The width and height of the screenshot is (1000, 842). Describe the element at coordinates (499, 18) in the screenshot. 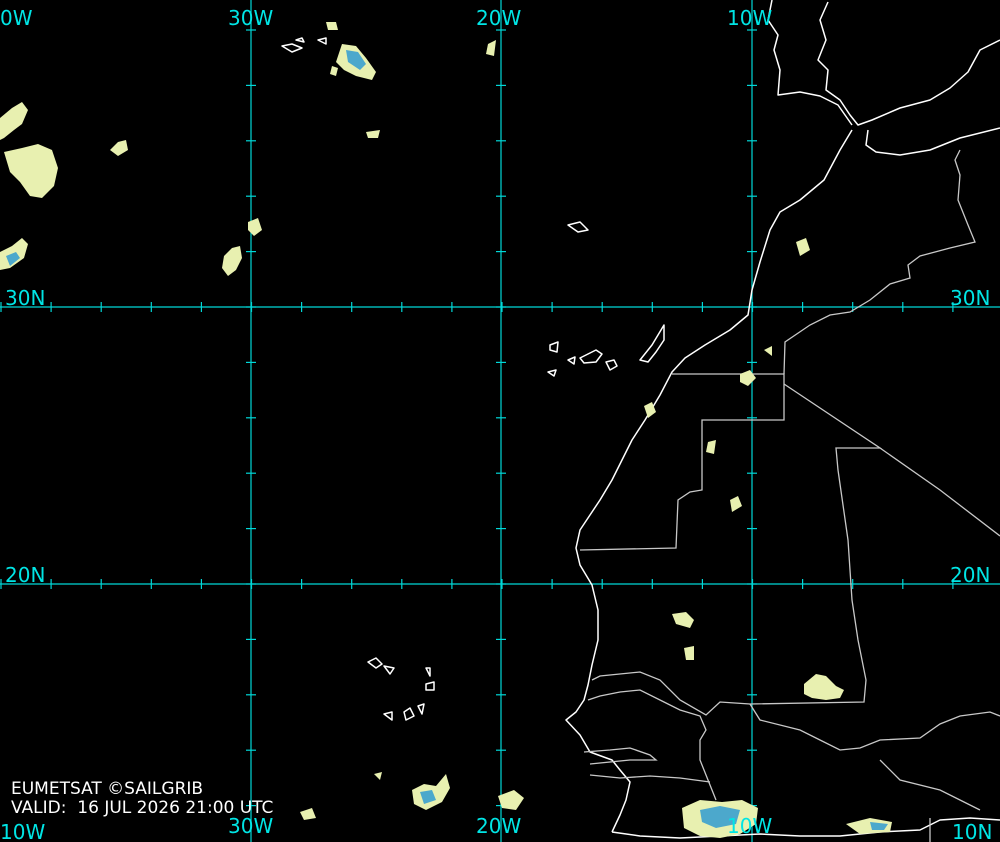

I see `lon-label-20w-top: 20W` at that location.